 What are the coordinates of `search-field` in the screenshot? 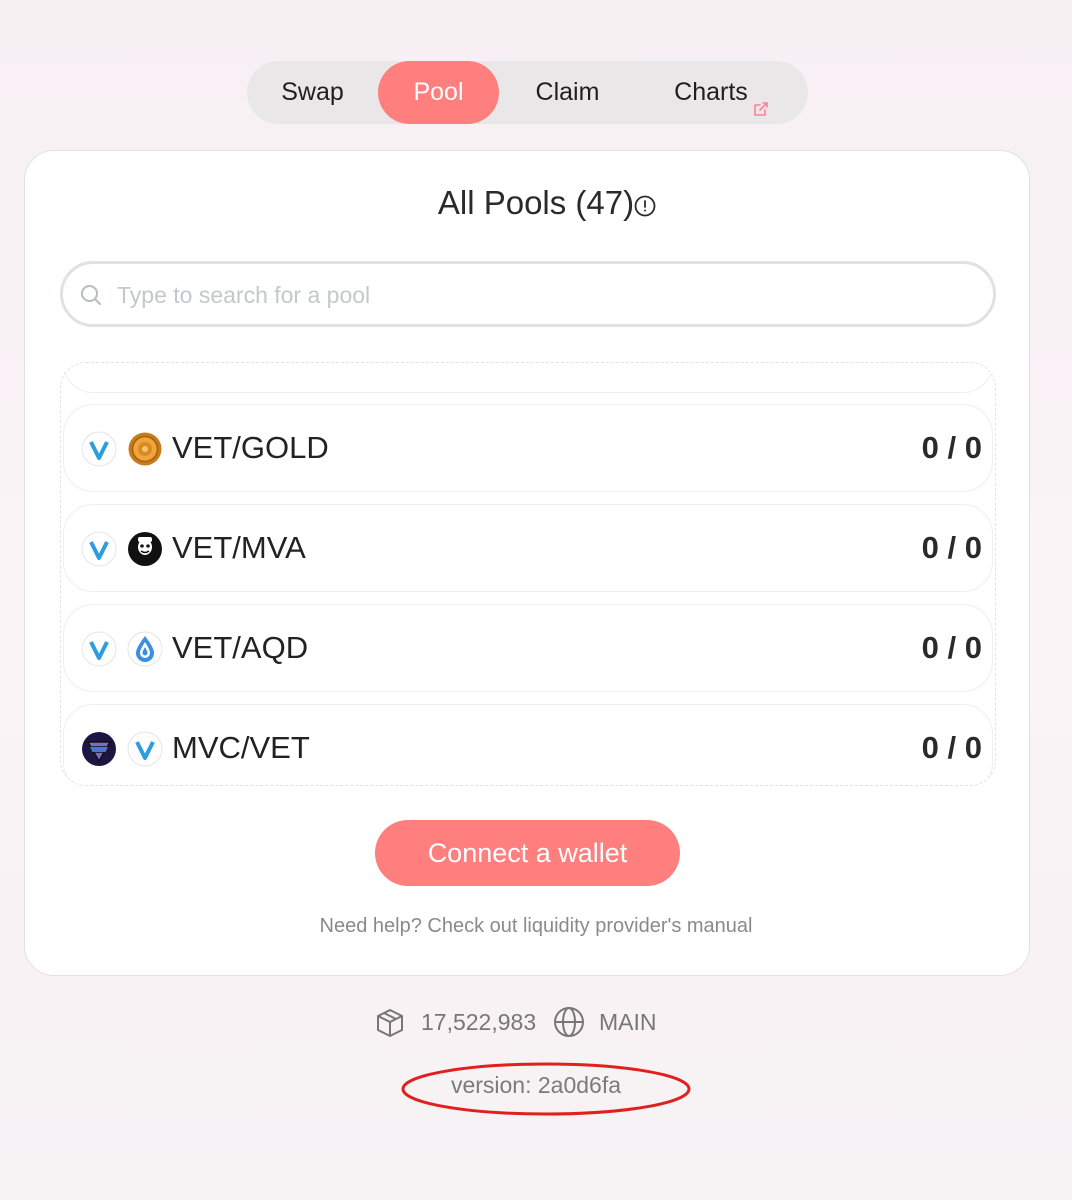 It's located at (528, 294).